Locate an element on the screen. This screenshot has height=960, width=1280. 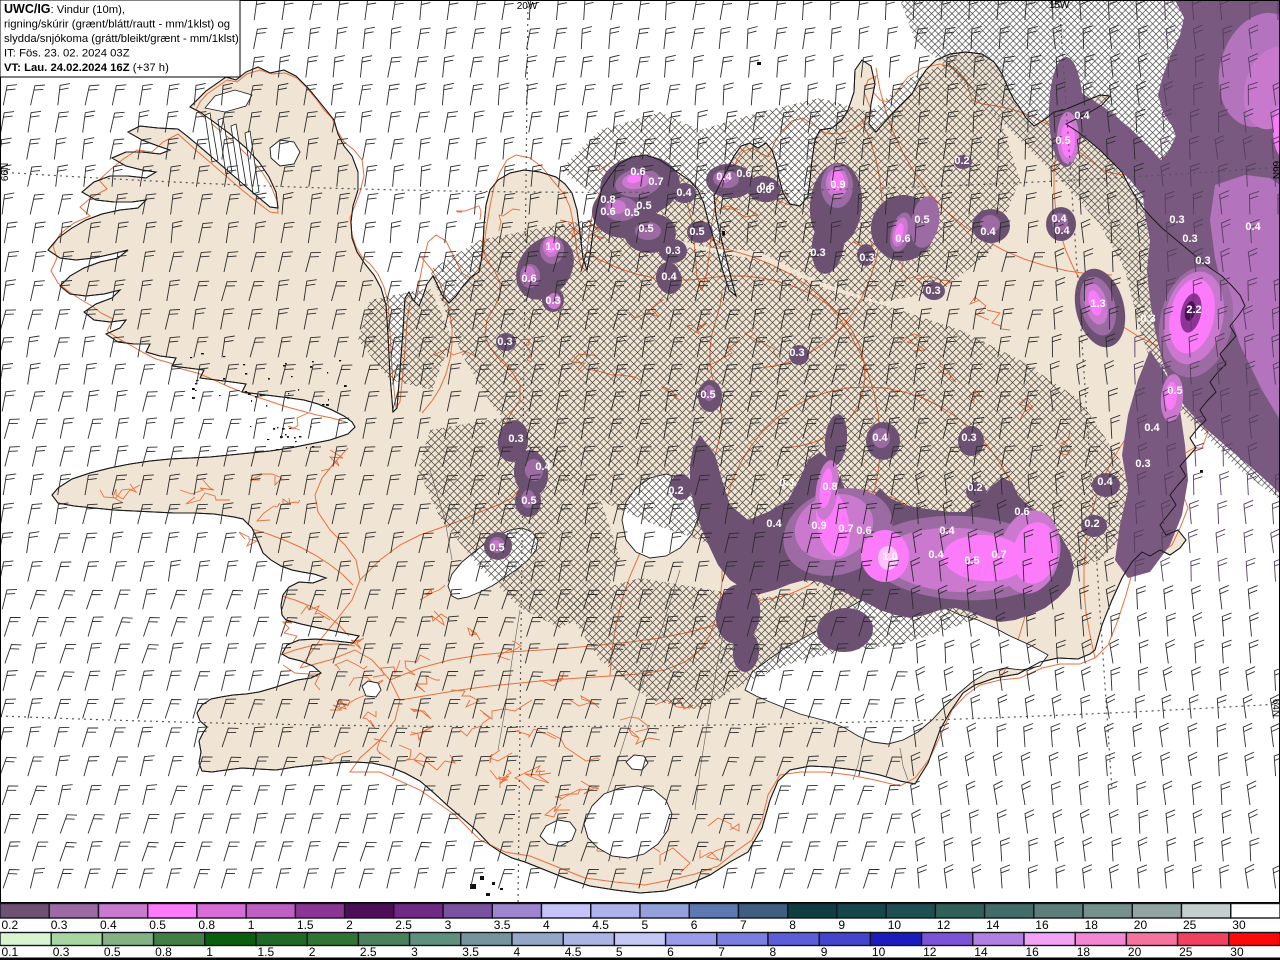
svg-text: 1.3 is located at coordinates (1097, 304).